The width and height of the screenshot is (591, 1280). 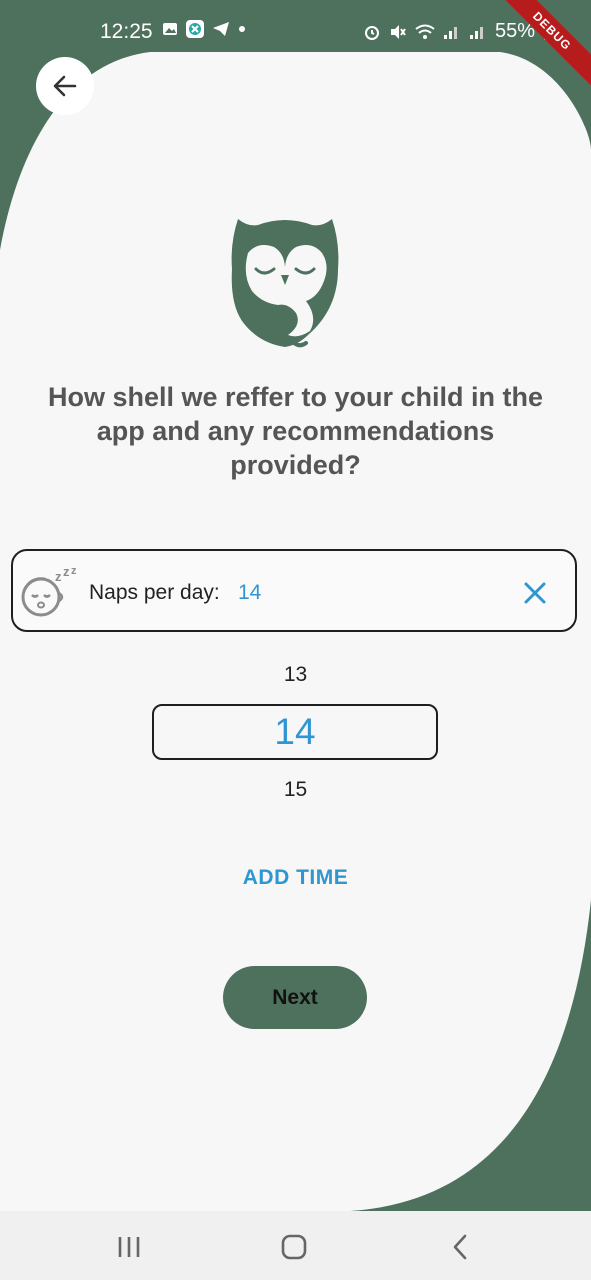 What do you see at coordinates (221, 29) in the screenshot?
I see `telegram-icon` at bounding box center [221, 29].